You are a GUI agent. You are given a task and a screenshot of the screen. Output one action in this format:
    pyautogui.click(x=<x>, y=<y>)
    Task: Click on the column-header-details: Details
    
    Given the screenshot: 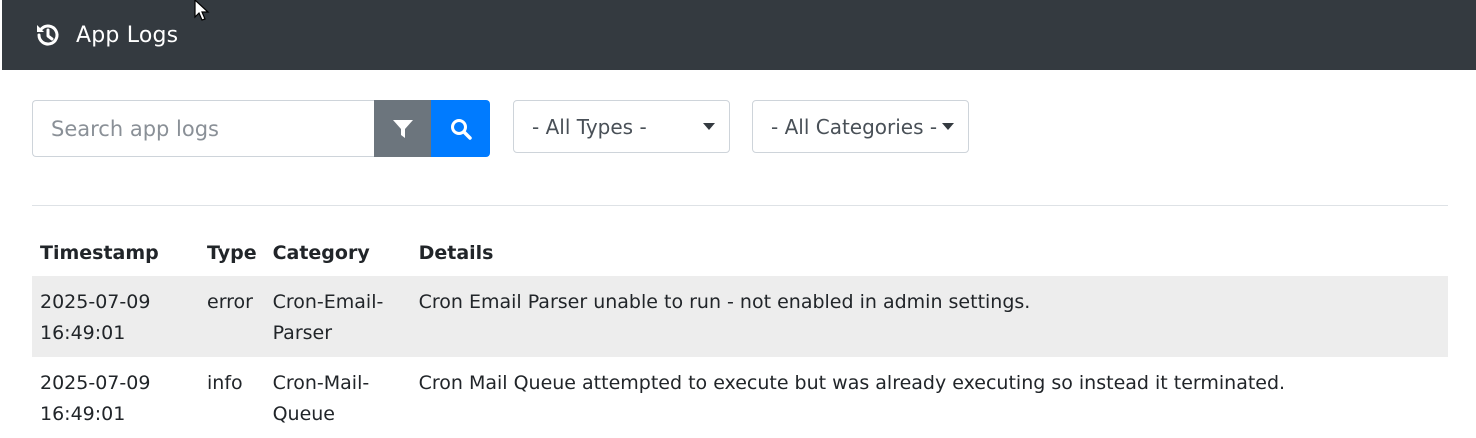 What is the action you would take?
    pyautogui.click(x=929, y=253)
    